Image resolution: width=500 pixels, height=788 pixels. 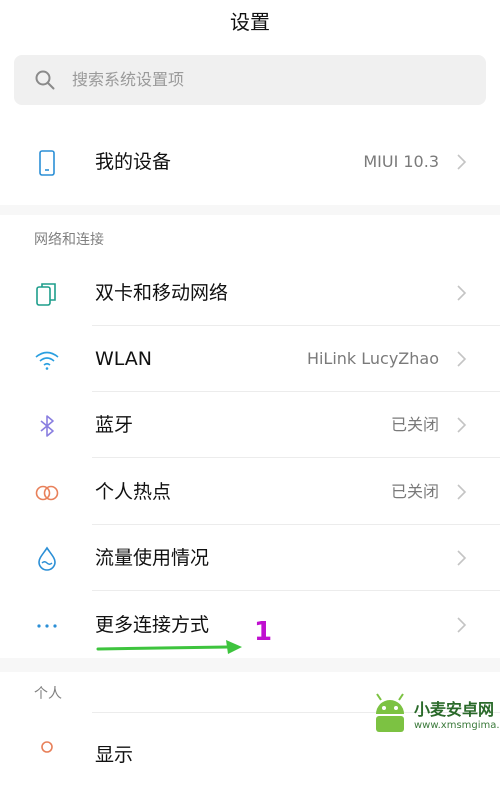 What do you see at coordinates (152, 558) in the screenshot?
I see `row-label: 流量使用情况` at bounding box center [152, 558].